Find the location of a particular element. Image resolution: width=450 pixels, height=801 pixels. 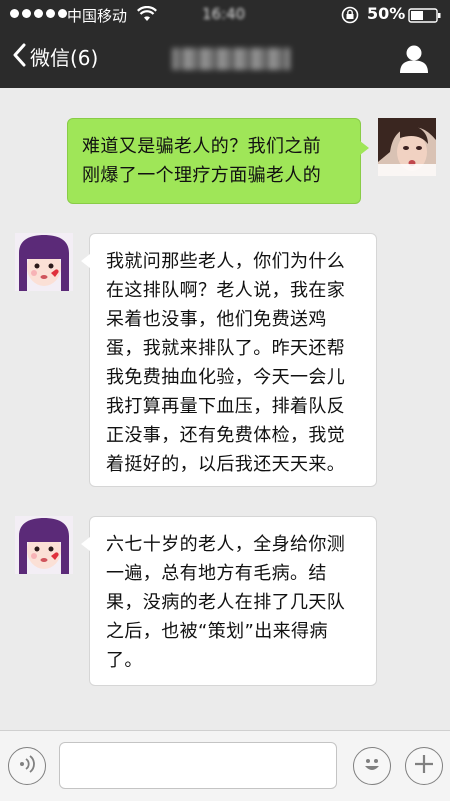

signal-strength-icon is located at coordinates (38, 13).